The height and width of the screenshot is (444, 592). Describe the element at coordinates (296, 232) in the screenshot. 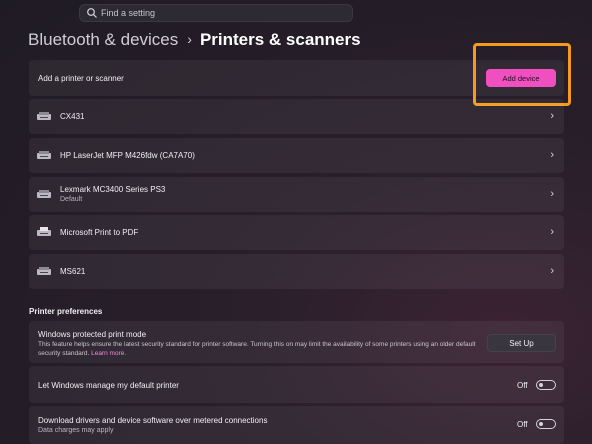

I see `printer-row-pdf: Microsoft Print to PDF ›` at that location.